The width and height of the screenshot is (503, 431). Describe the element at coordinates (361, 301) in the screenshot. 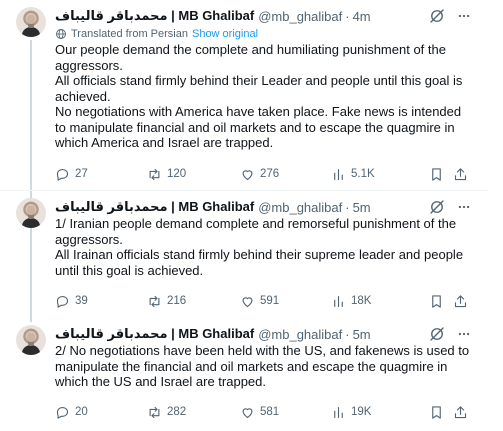

I see `views-count: 18K` at that location.